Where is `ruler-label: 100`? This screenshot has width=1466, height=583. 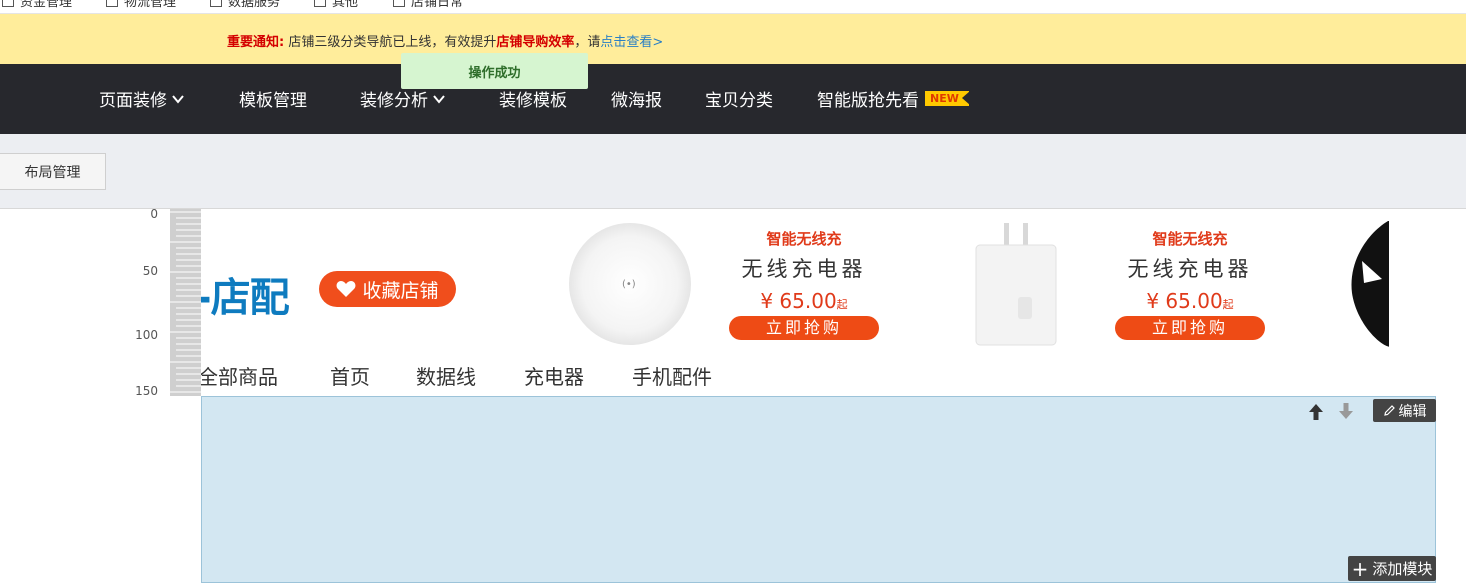
ruler-label: 100 is located at coordinates (146, 335).